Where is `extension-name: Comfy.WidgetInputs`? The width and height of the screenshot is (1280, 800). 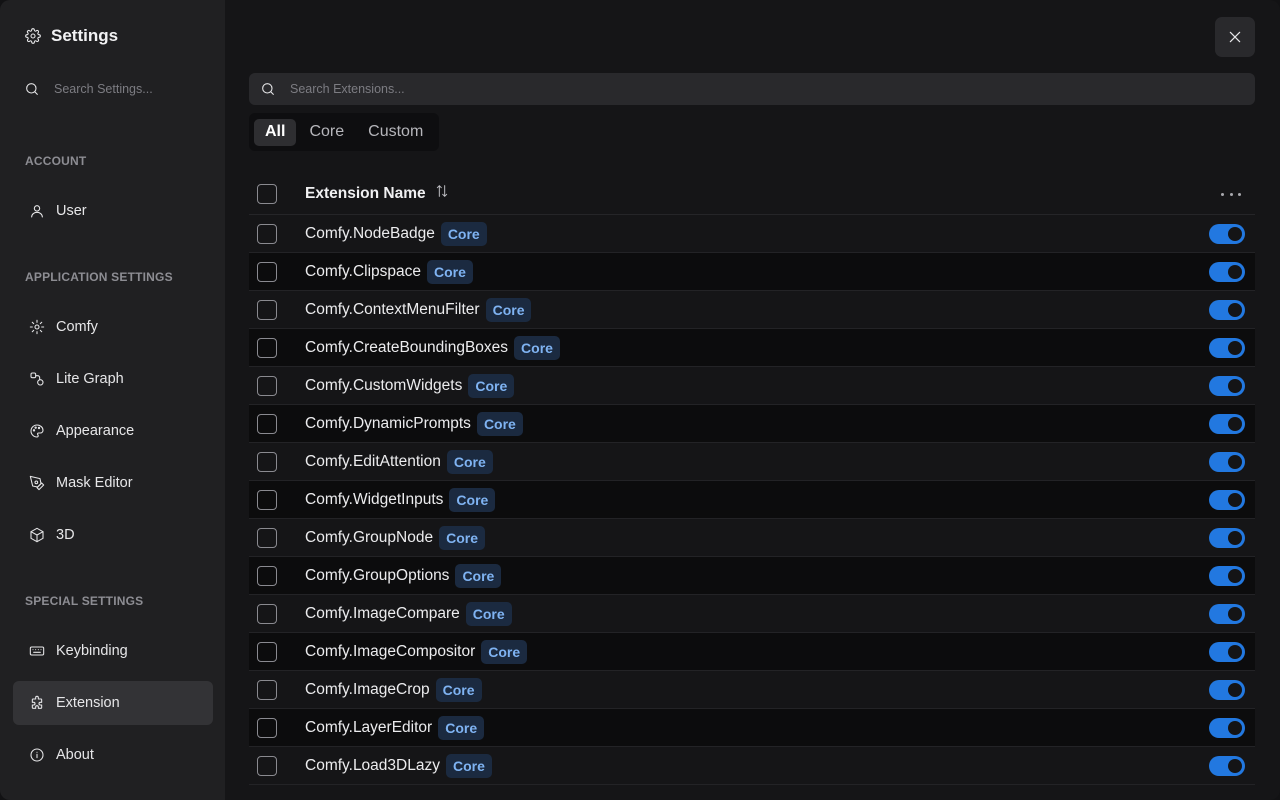 extension-name: Comfy.WidgetInputs is located at coordinates (374, 499).